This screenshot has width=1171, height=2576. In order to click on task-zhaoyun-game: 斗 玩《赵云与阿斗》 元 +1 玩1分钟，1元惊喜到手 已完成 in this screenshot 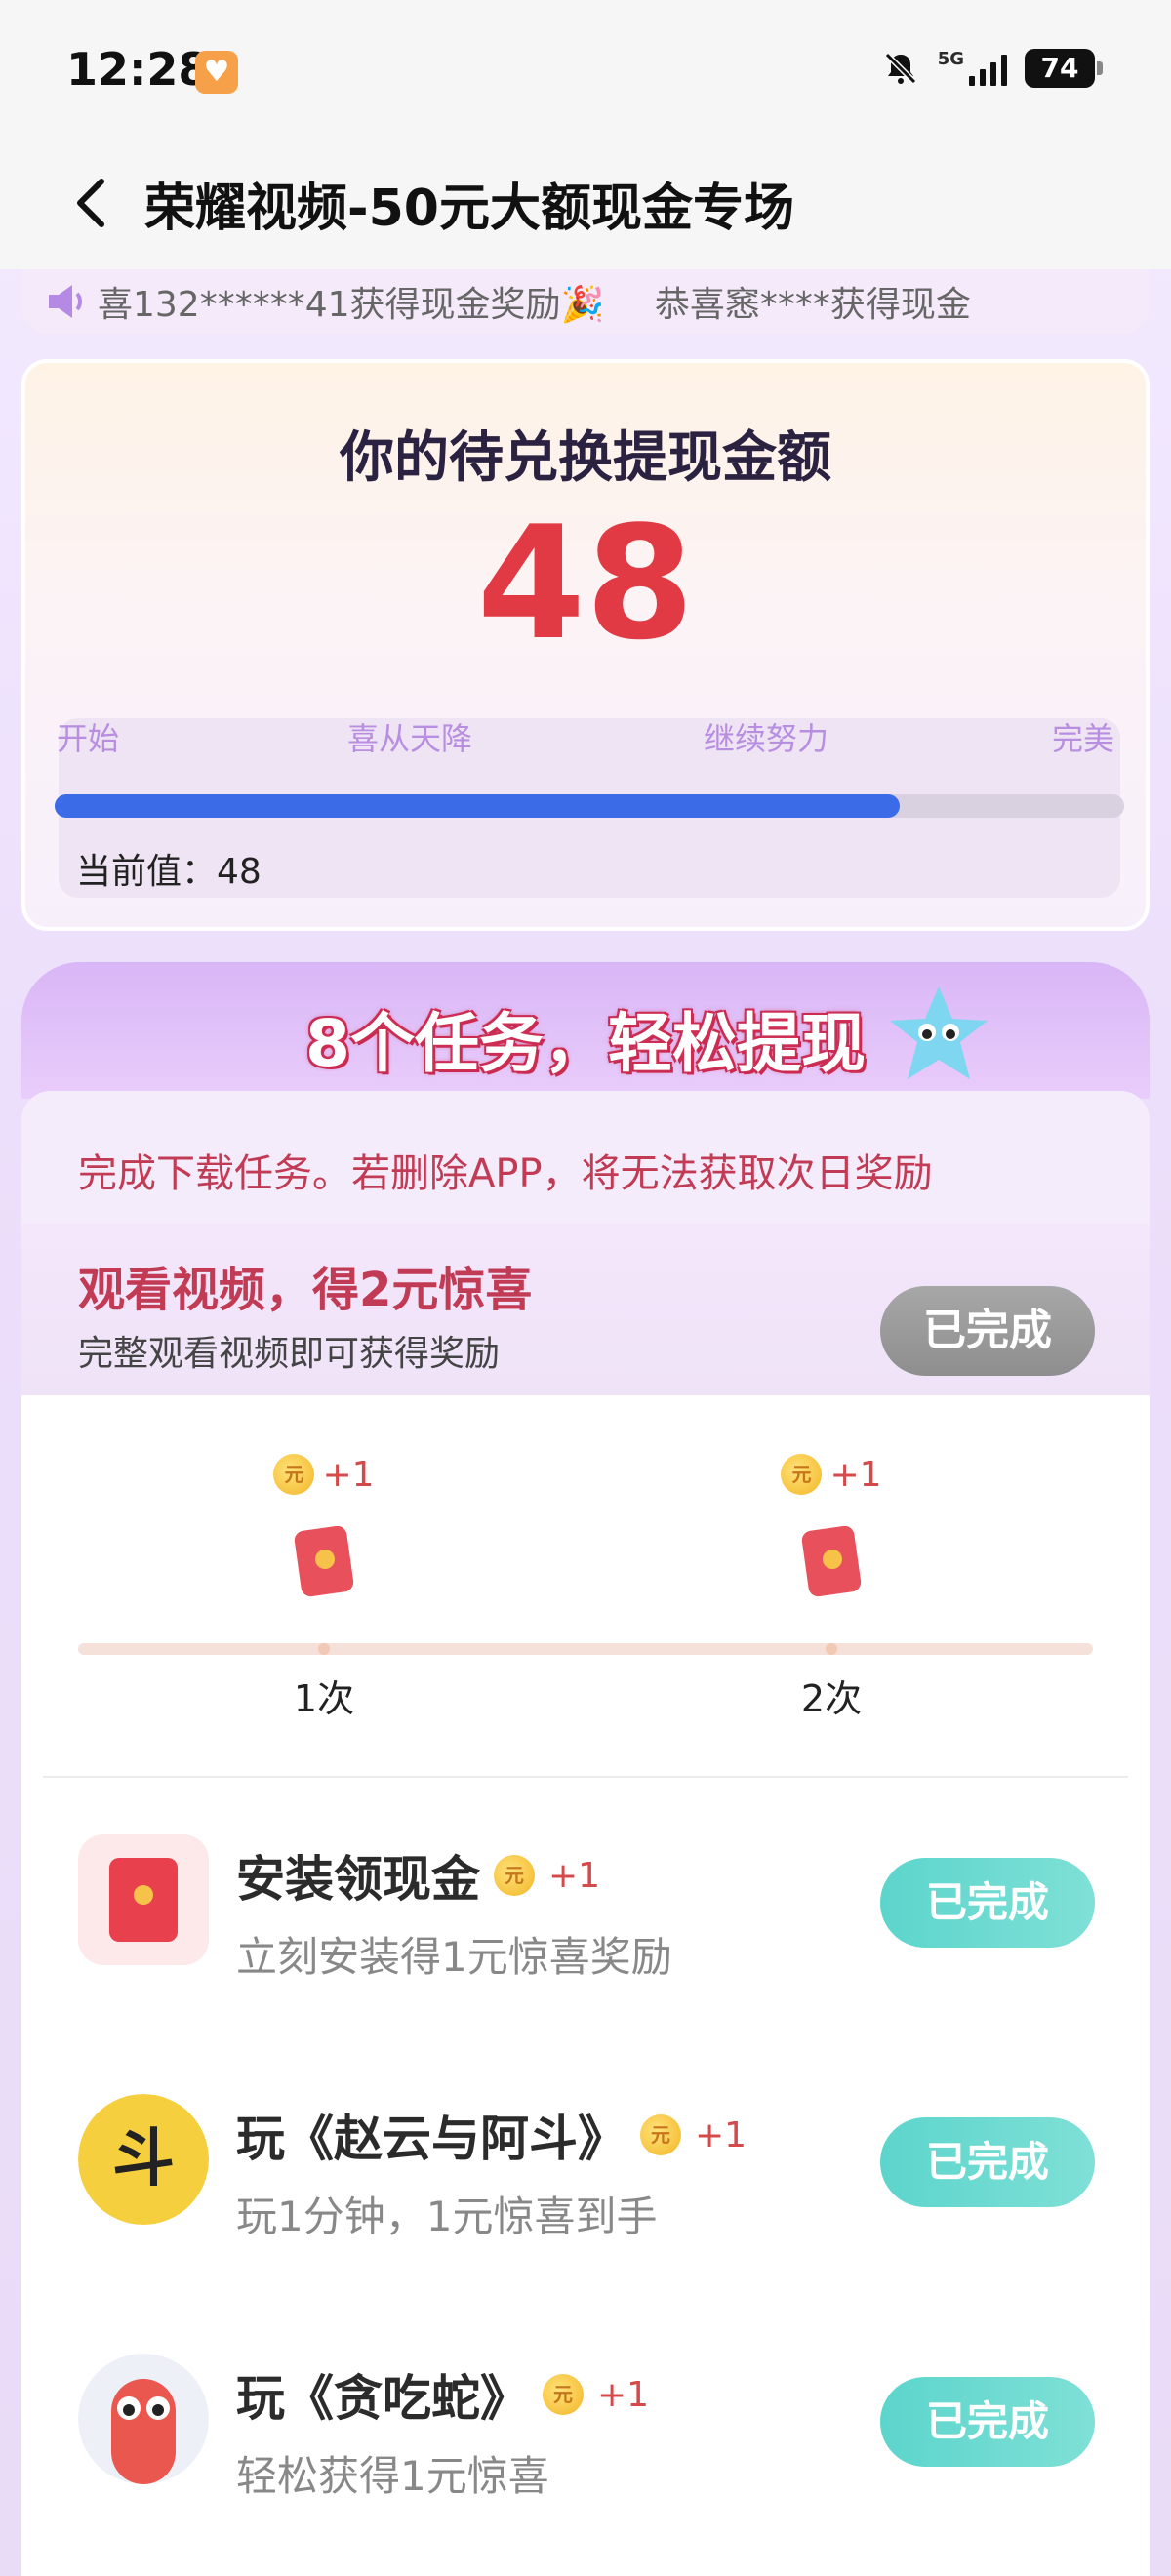, I will do `click(585, 2167)`.